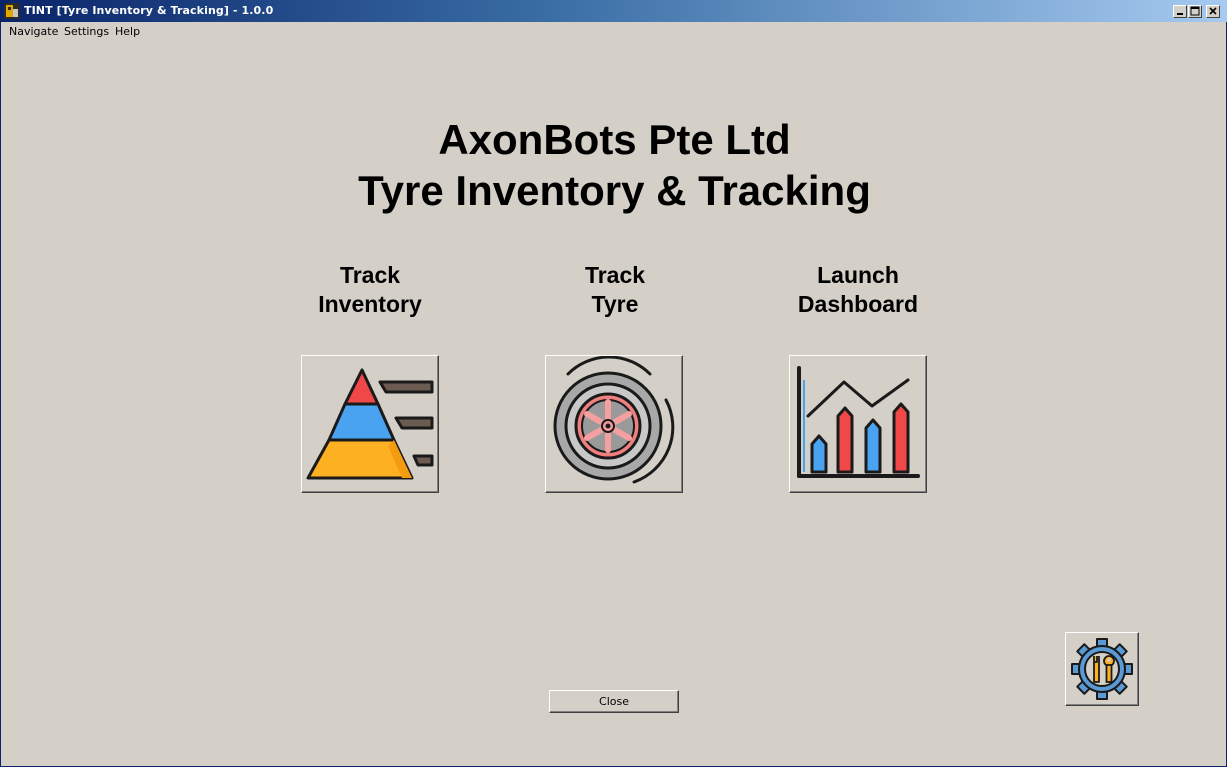  I want to click on track-tyre-label-line2: Tyre, so click(615, 304).